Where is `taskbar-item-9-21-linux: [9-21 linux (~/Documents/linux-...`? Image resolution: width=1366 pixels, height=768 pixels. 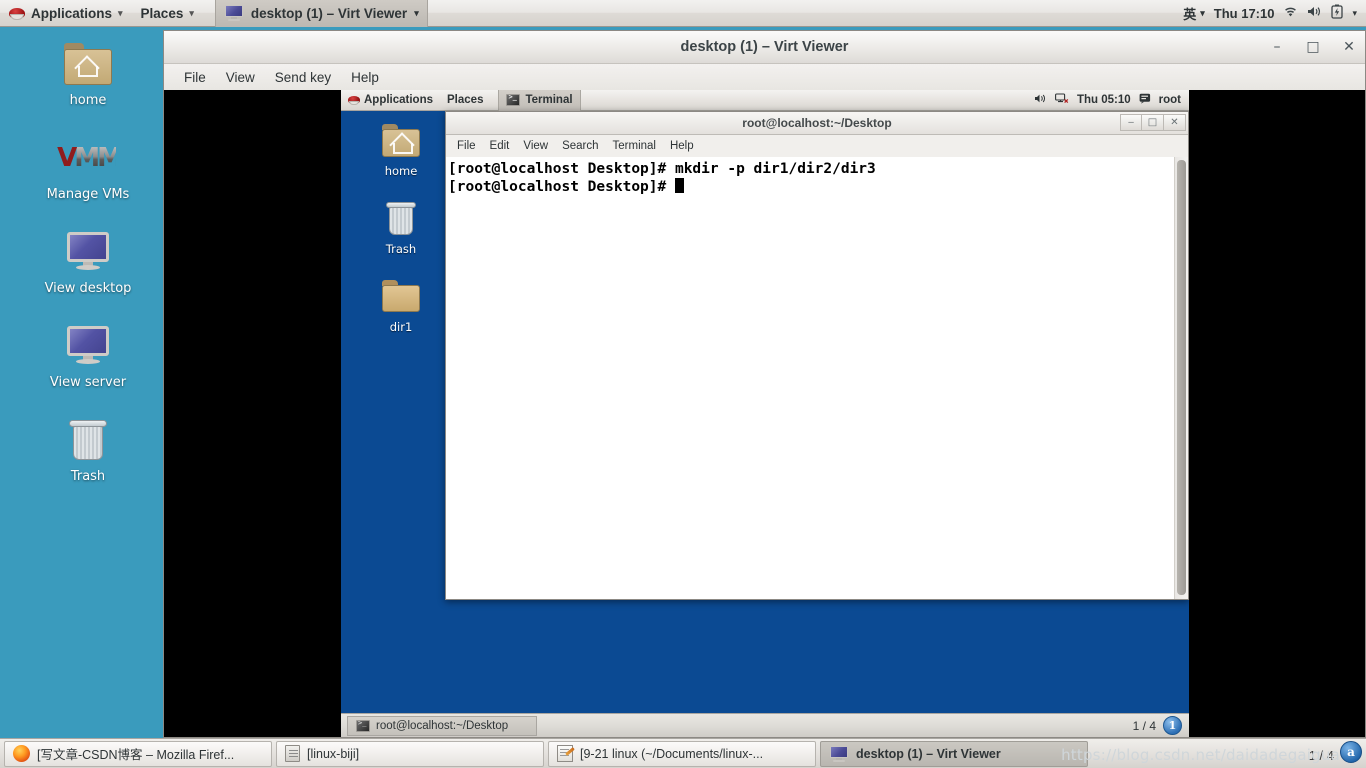
taskbar-item-9-21-linux: [9-21 linux (~/Documents/linux-... is located at coordinates (682, 753).